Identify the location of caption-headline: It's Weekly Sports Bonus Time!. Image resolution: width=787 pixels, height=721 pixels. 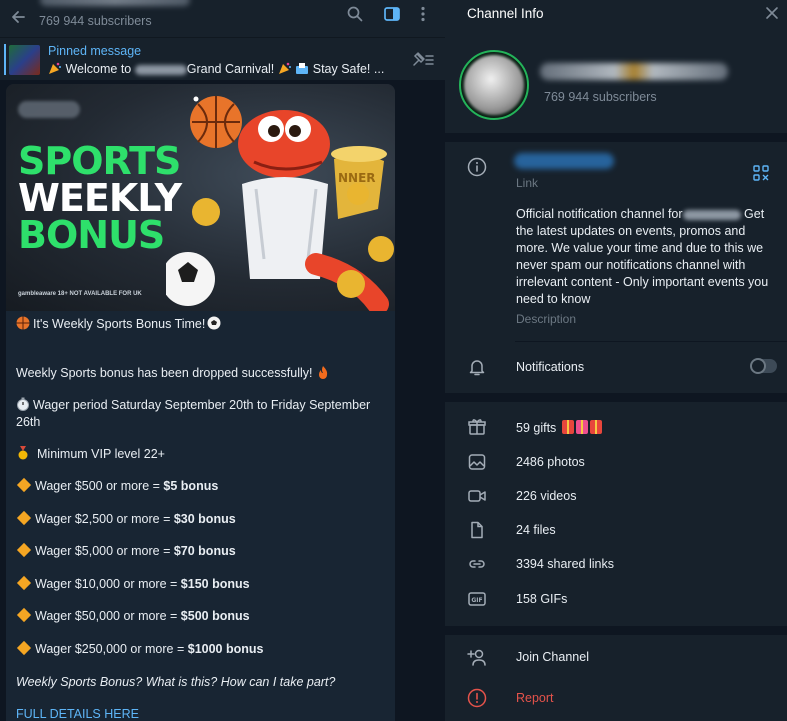
(196, 324).